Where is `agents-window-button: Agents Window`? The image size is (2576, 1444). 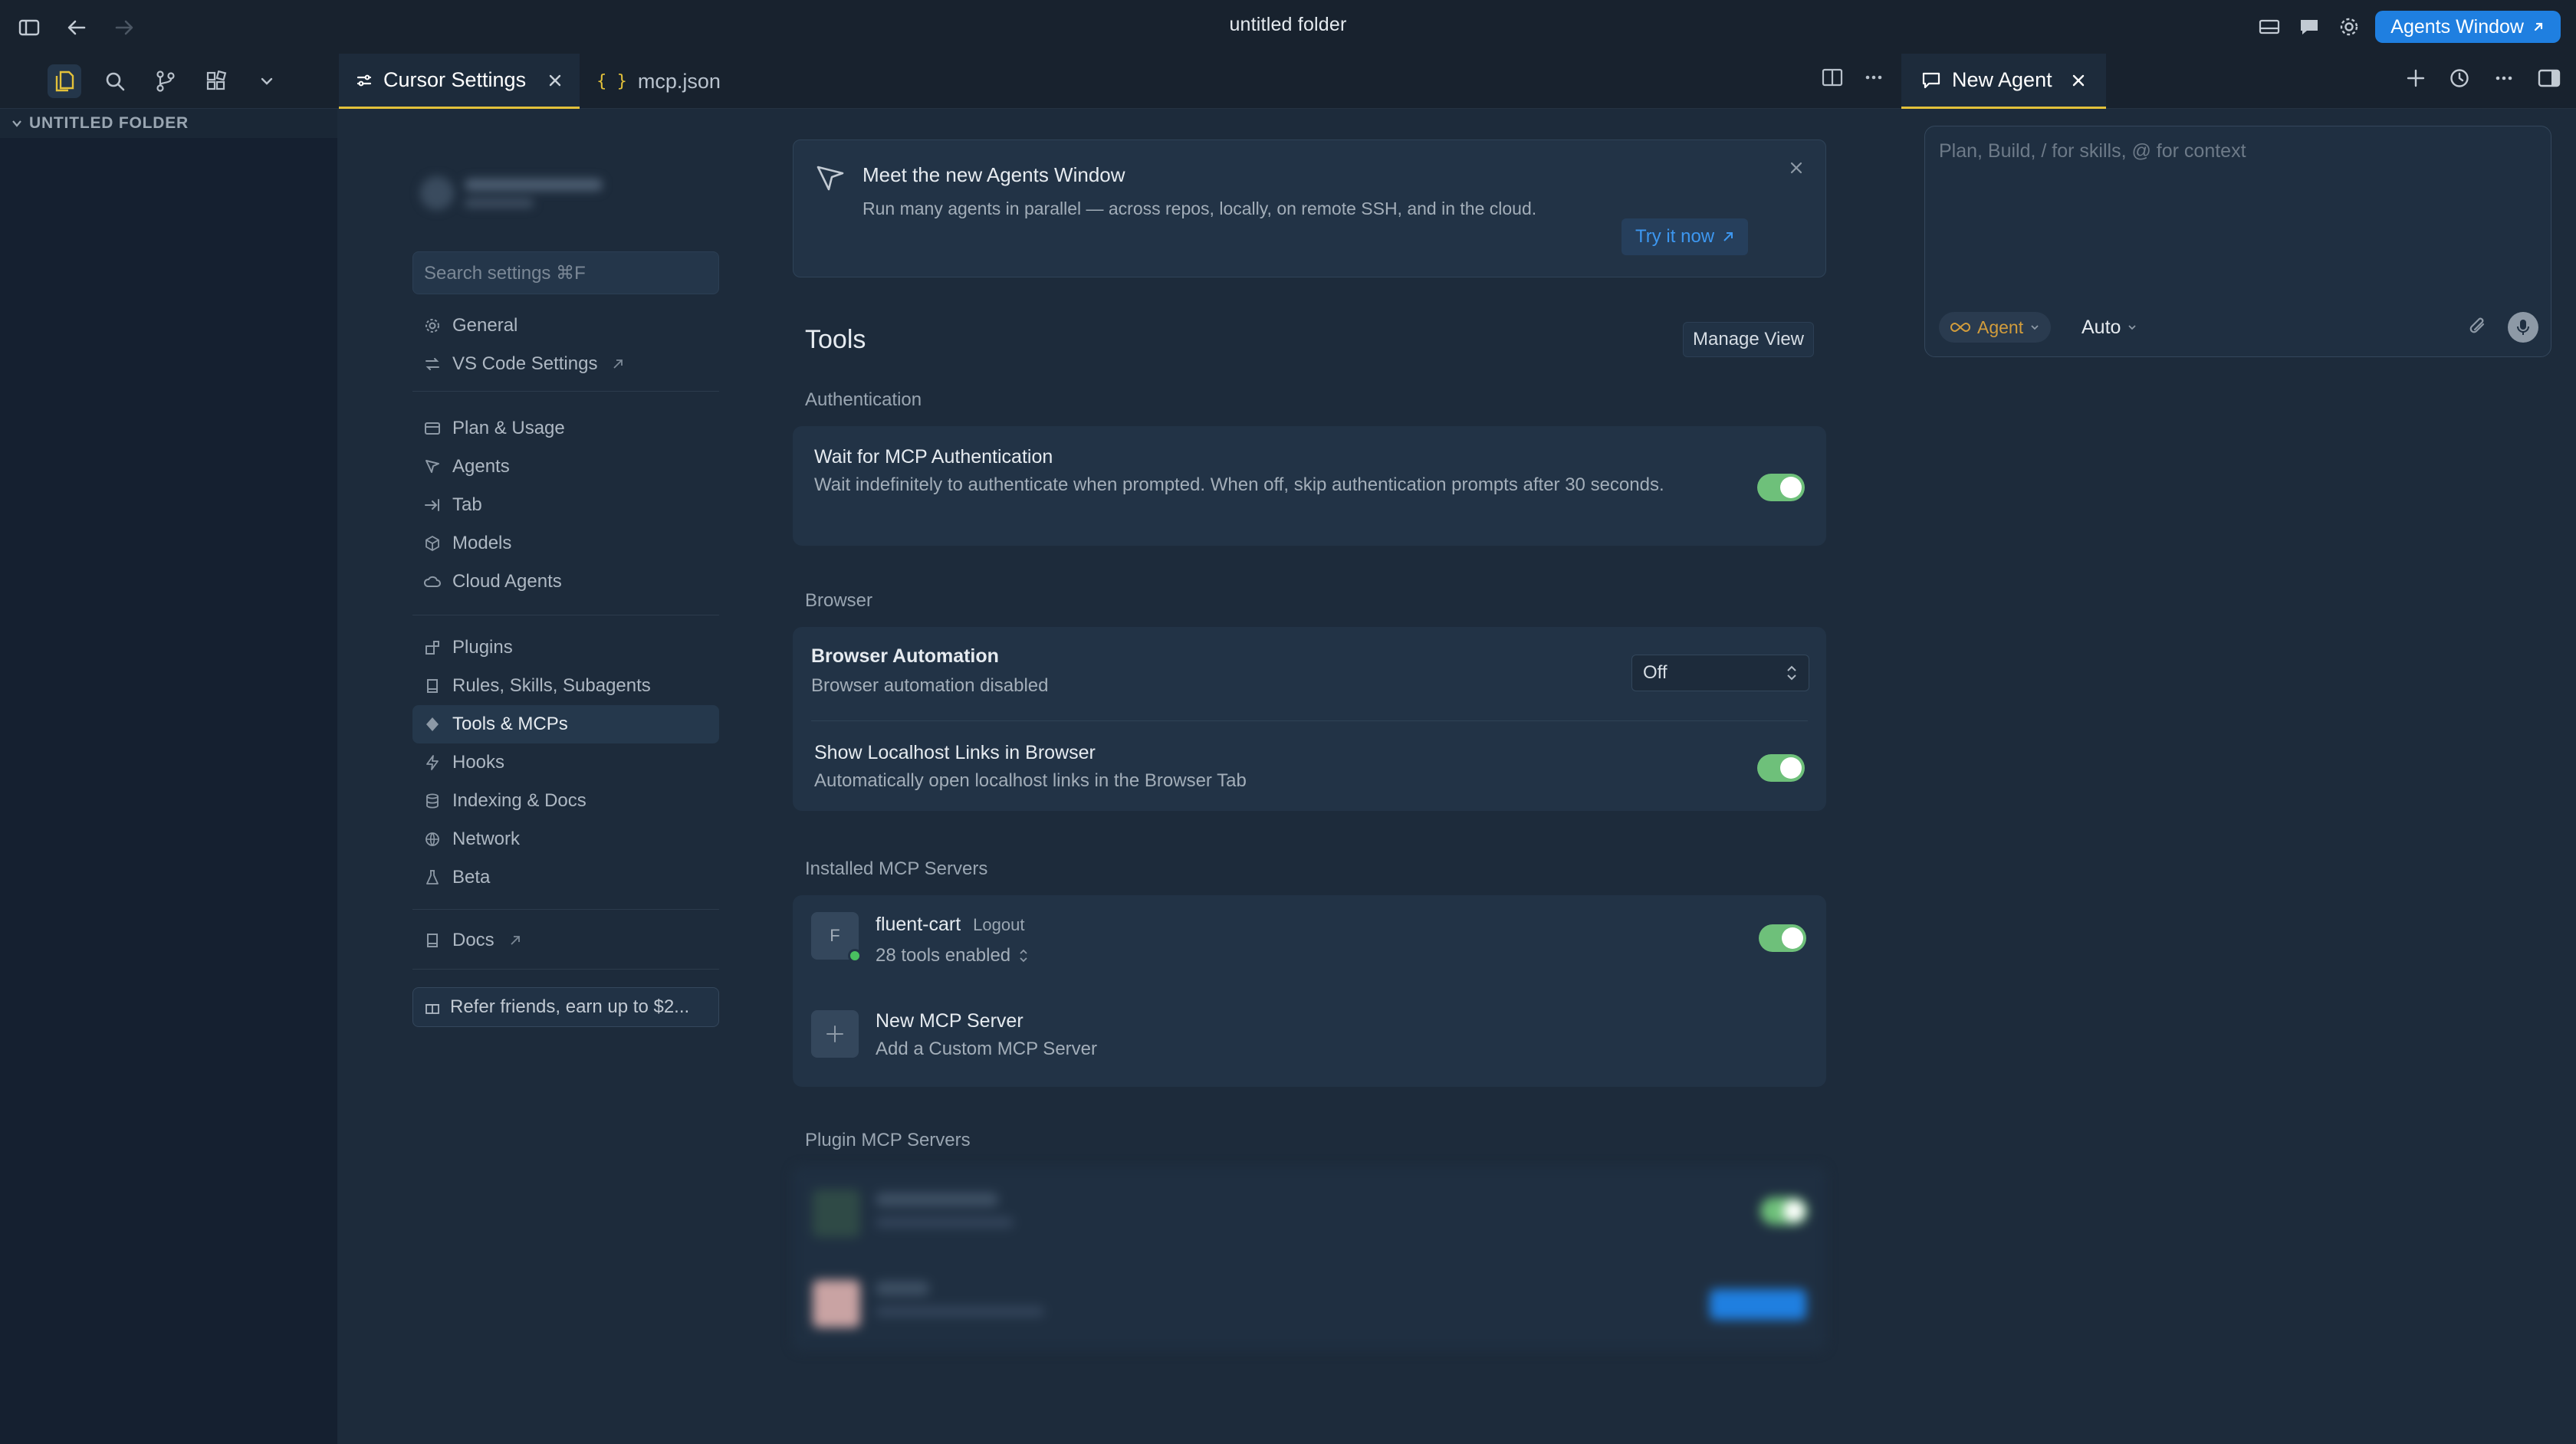
agents-window-button: Agents Window is located at coordinates (2468, 27).